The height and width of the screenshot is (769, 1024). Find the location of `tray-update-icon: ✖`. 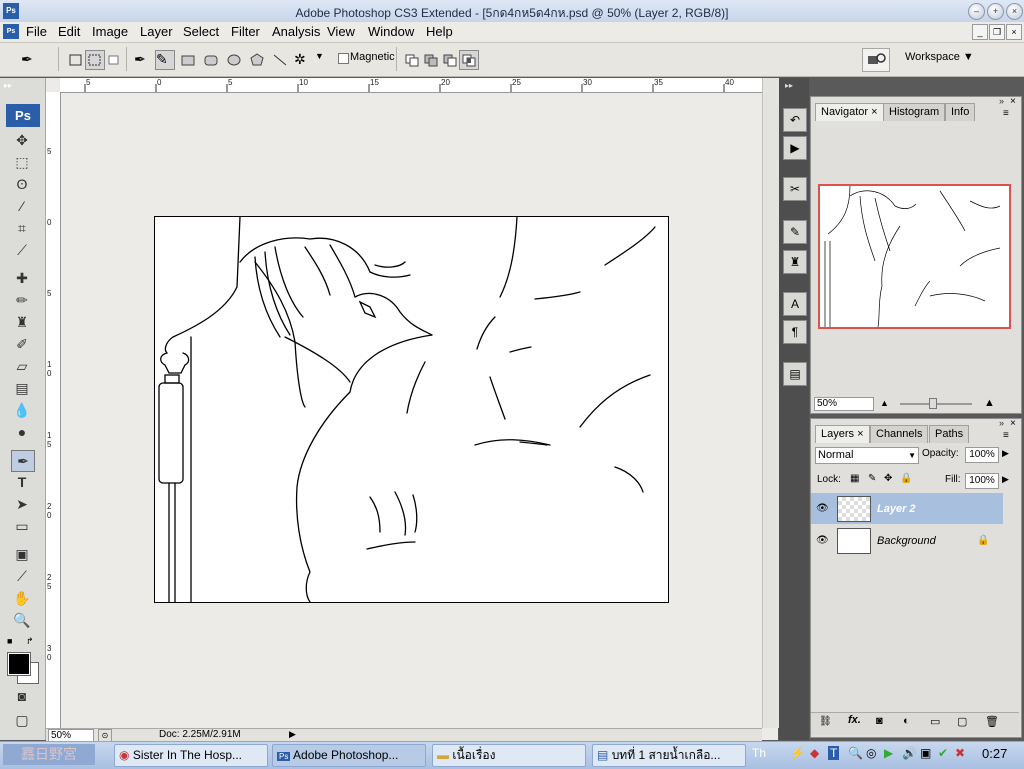

tray-update-icon: ✖ is located at coordinates (960, 753).